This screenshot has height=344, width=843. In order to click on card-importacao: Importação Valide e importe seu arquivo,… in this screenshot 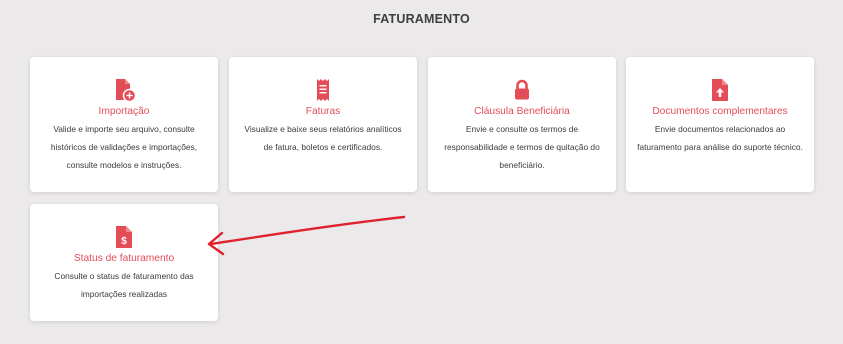, I will do `click(124, 124)`.